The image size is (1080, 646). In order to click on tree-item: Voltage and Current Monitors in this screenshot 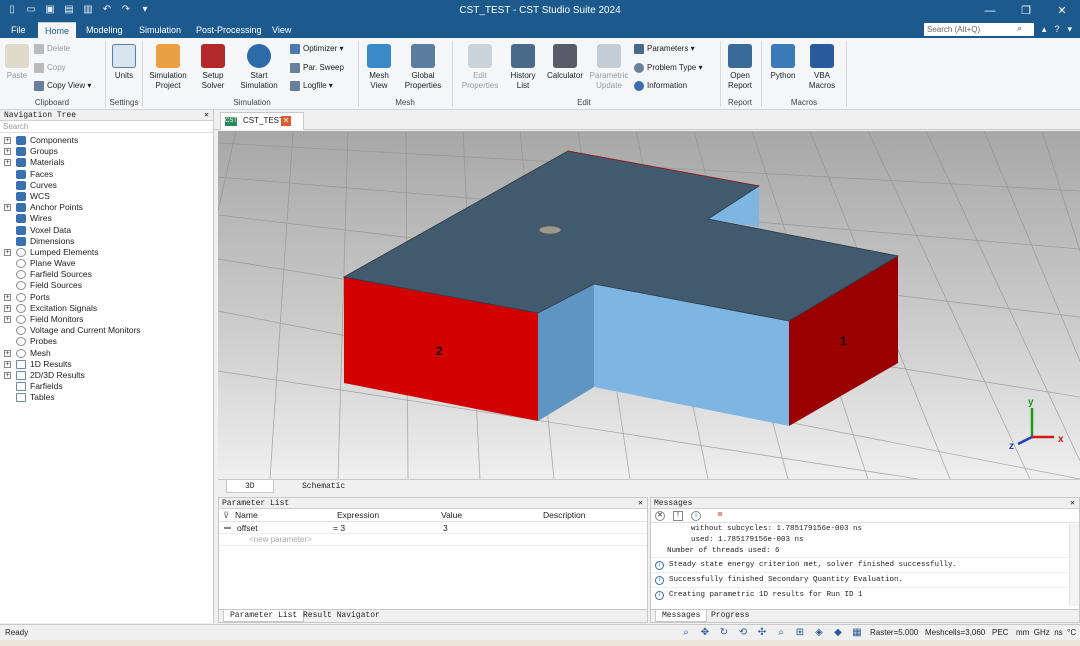, I will do `click(106, 330)`.